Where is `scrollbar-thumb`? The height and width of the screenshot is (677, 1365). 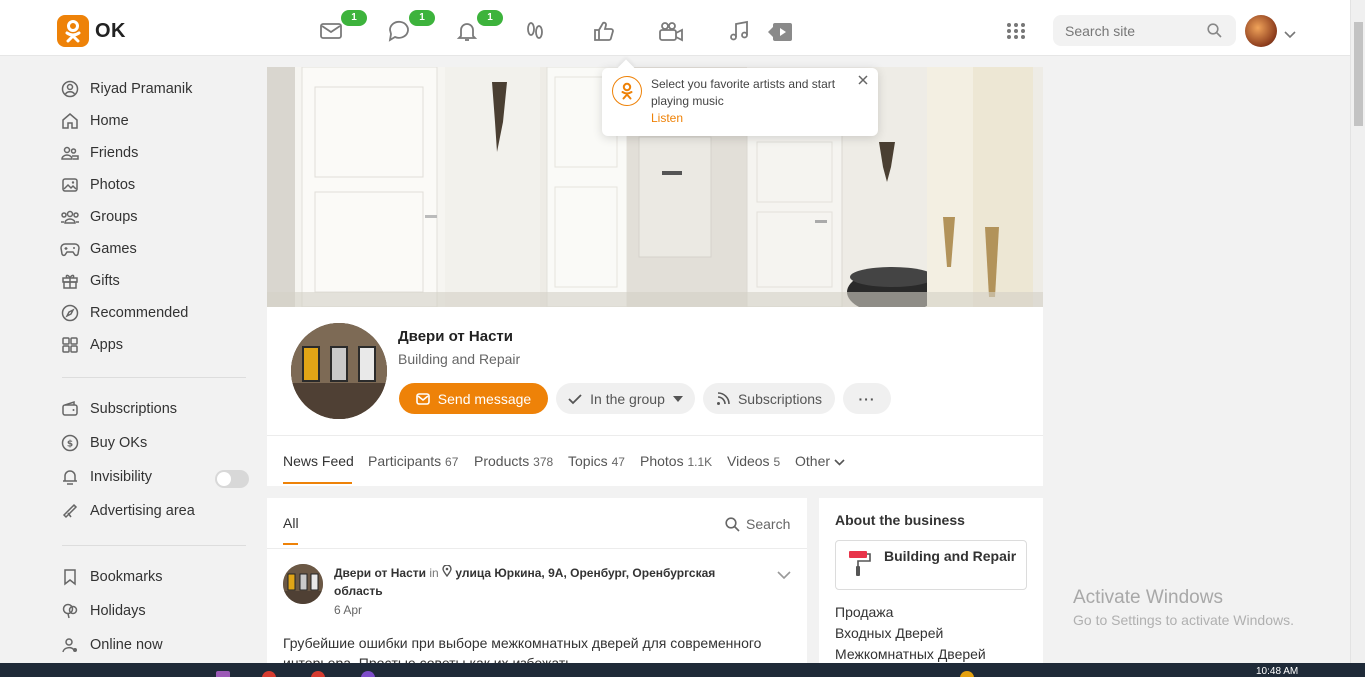
scrollbar-thumb is located at coordinates (1358, 74).